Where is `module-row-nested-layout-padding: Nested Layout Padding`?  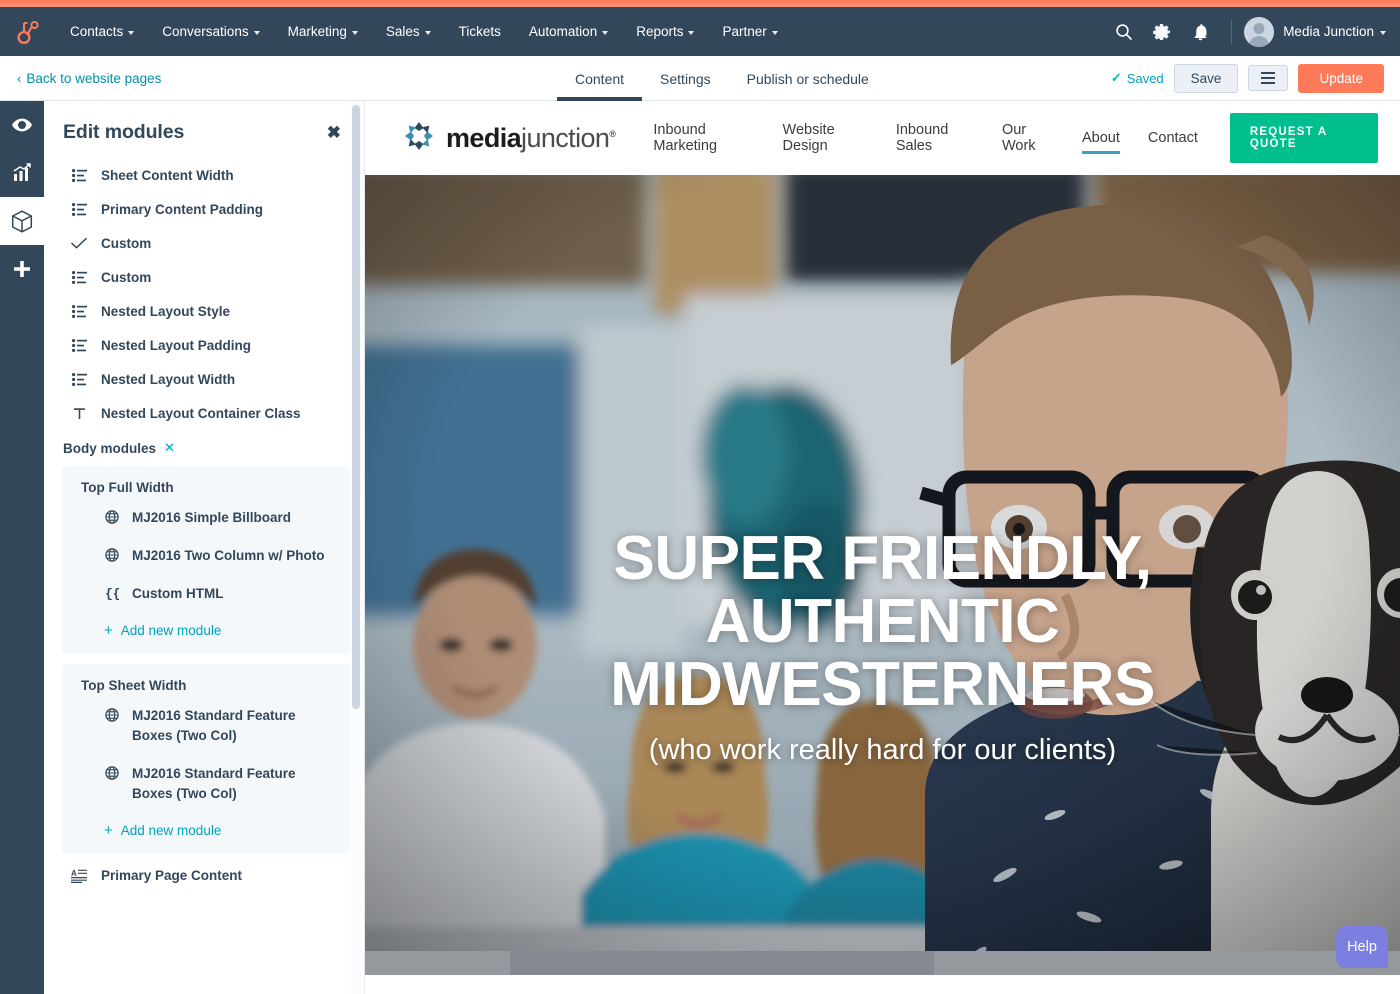 module-row-nested-layout-padding: Nested Layout Padding is located at coordinates (204, 345).